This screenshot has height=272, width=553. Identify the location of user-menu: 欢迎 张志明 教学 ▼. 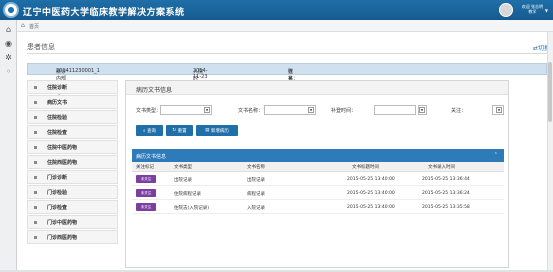
(524, 10).